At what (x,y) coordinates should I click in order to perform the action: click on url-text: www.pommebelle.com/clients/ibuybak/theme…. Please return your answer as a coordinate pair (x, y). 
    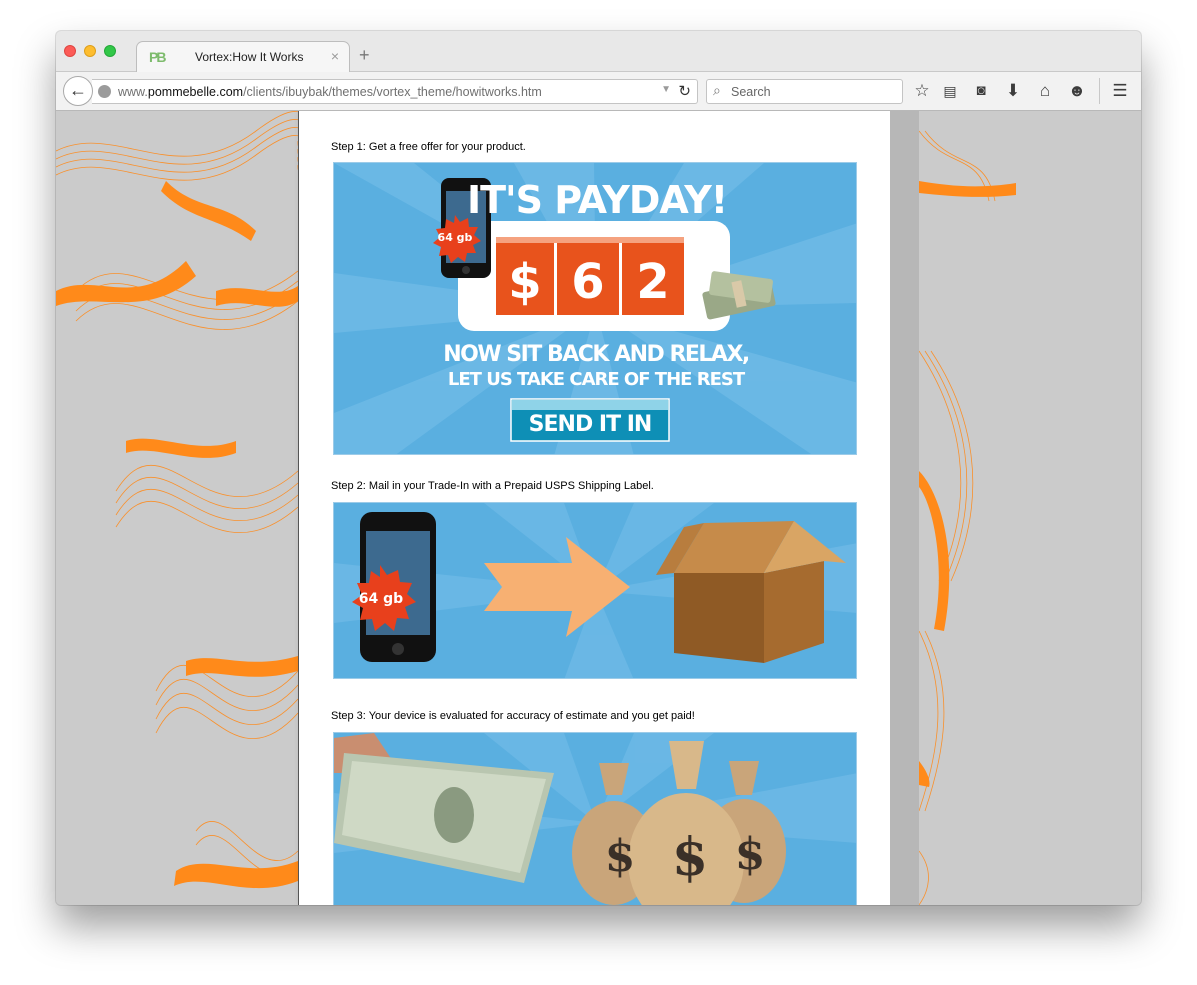
    Looking at the image, I should click on (330, 92).